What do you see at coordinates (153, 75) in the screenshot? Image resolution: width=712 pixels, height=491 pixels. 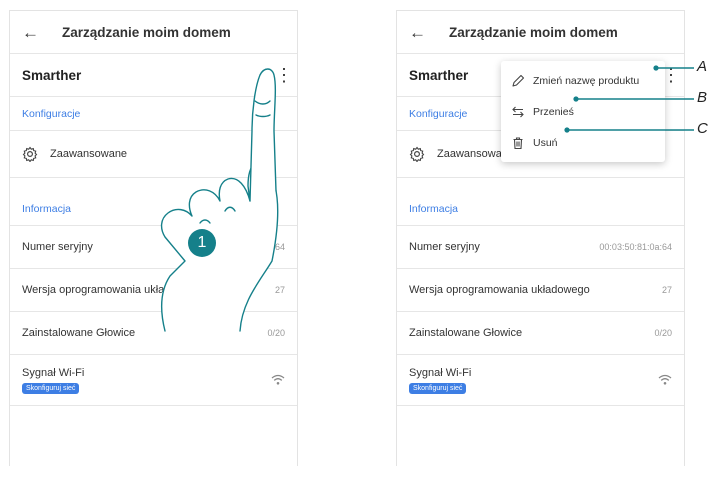 I see `product-header: Smarther ⋮` at bounding box center [153, 75].